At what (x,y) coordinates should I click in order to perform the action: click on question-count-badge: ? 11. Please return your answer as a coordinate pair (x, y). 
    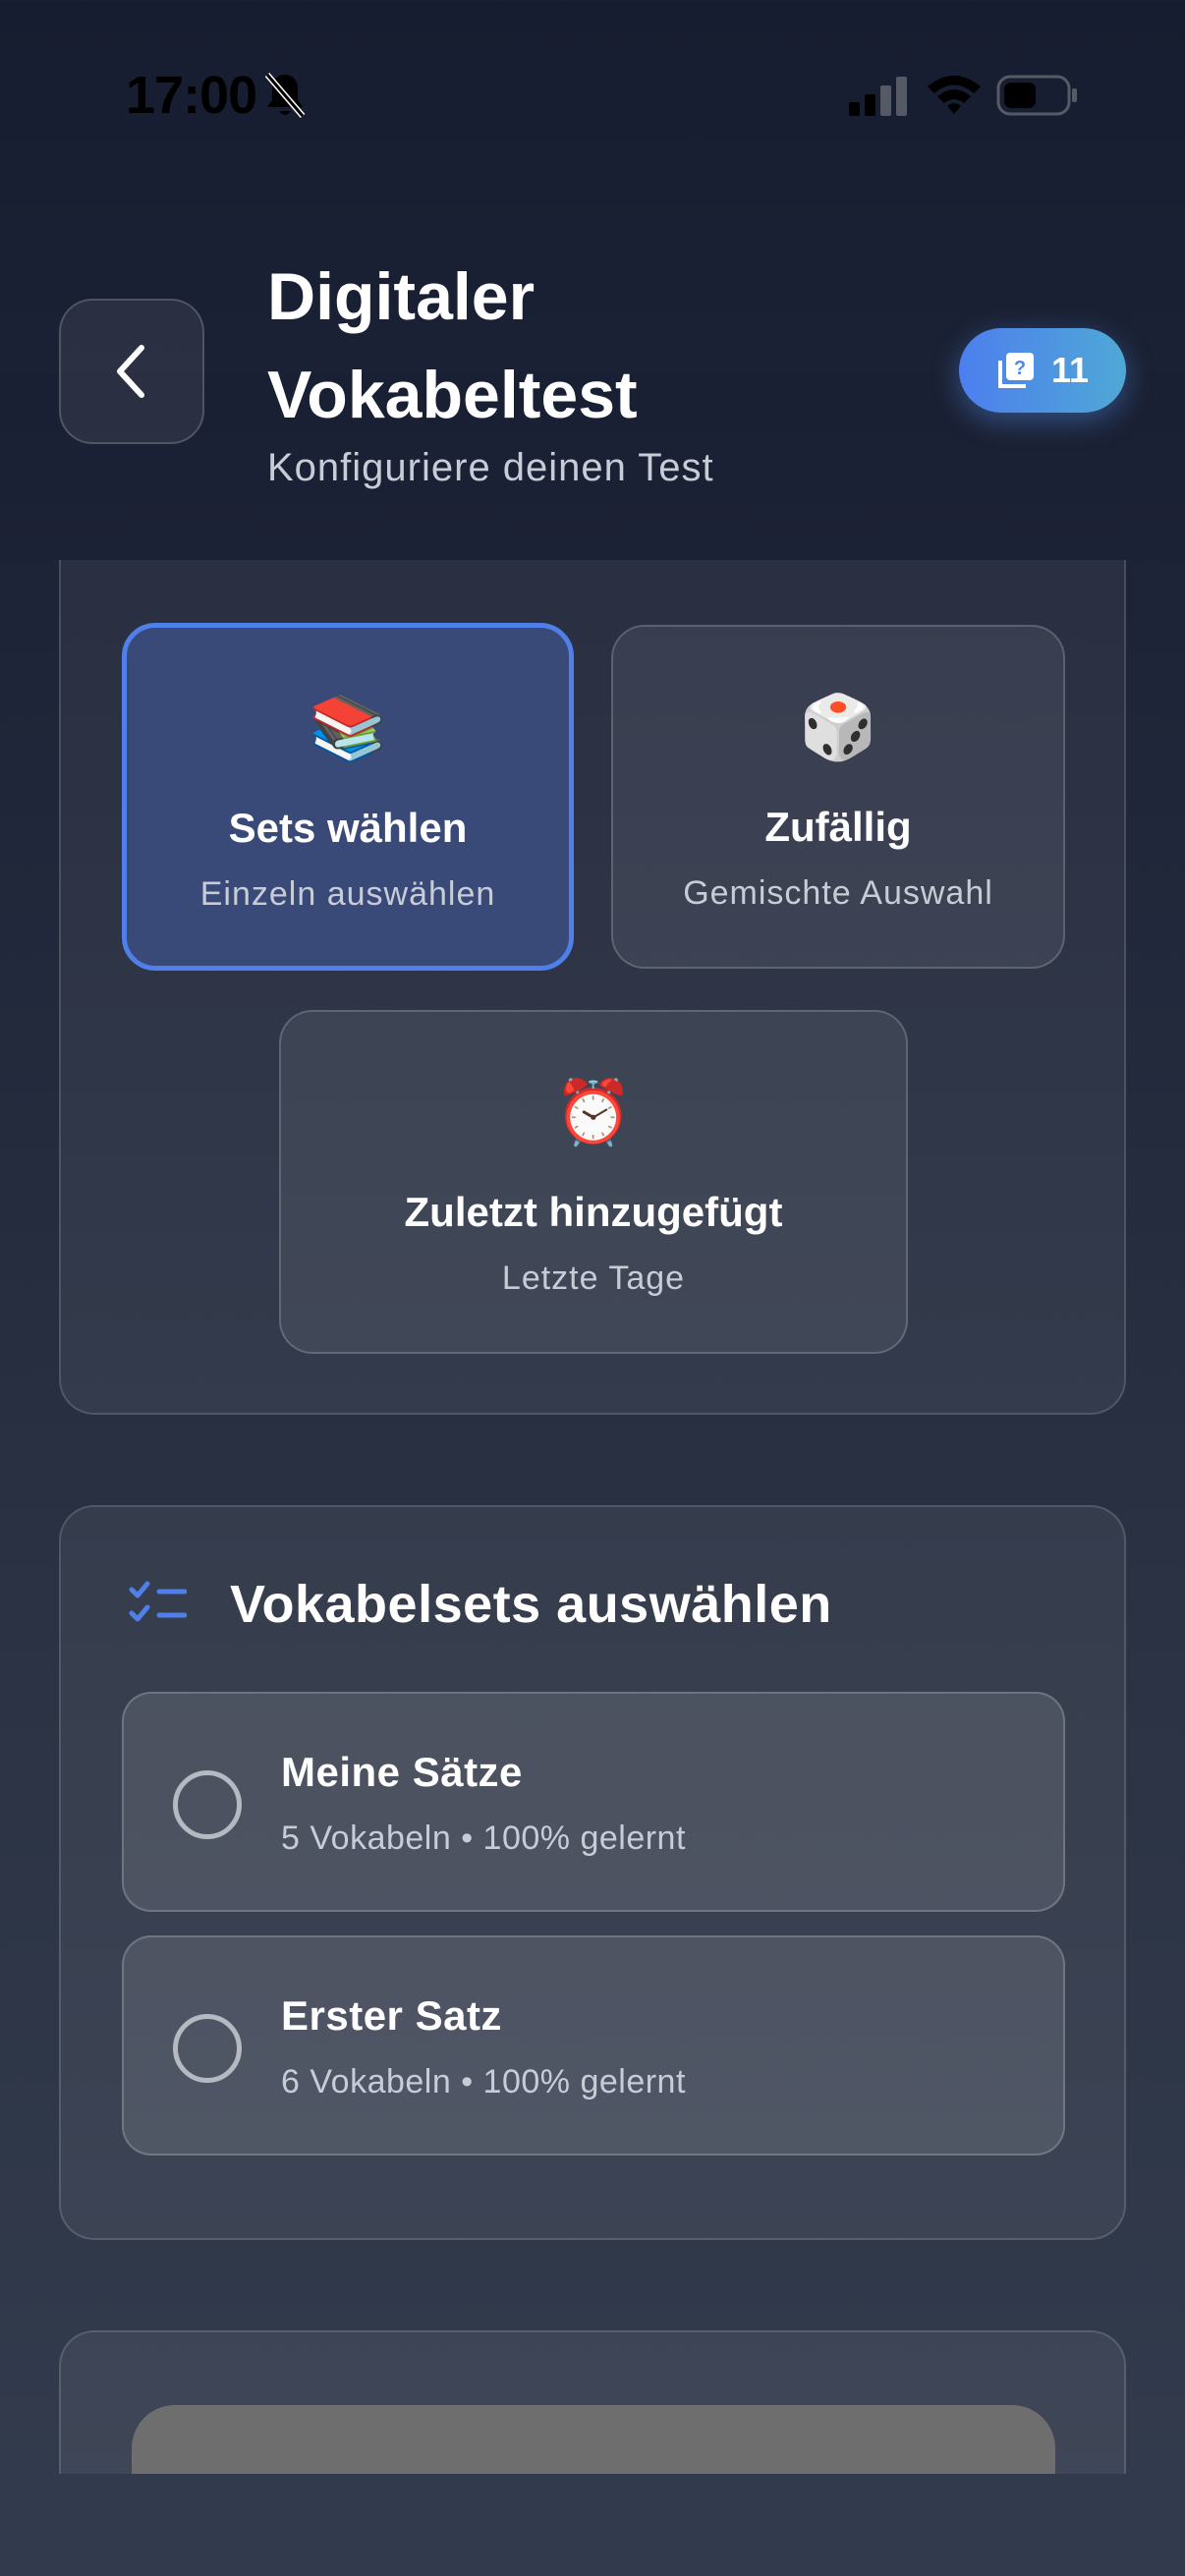
    Looking at the image, I should click on (1042, 370).